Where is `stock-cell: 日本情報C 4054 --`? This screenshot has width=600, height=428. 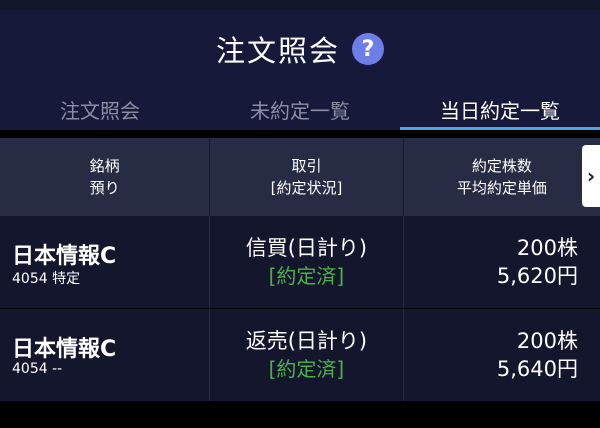 stock-cell: 日本情報C 4054 -- is located at coordinates (105, 355).